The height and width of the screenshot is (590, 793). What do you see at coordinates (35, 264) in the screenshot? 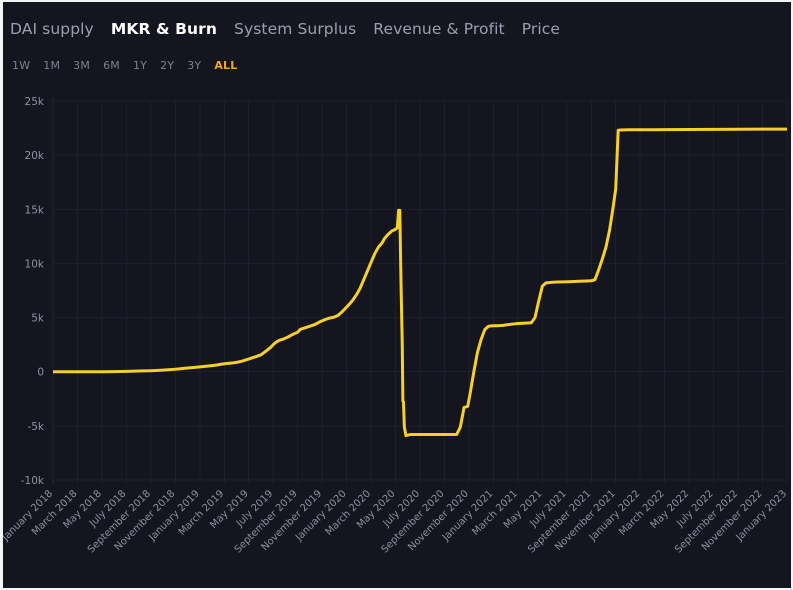
I see `y-axis-tick-label: 10k` at bounding box center [35, 264].